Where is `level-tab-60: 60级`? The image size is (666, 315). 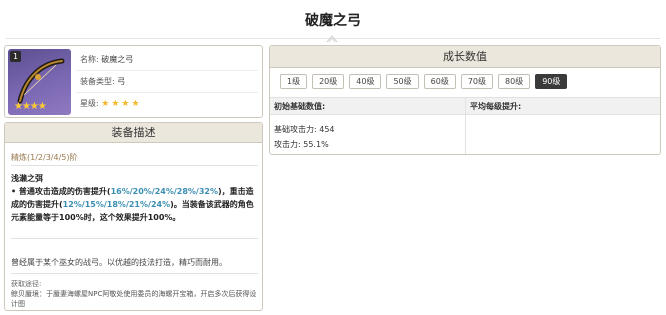
level-tab-60: 60级 is located at coordinates (439, 81).